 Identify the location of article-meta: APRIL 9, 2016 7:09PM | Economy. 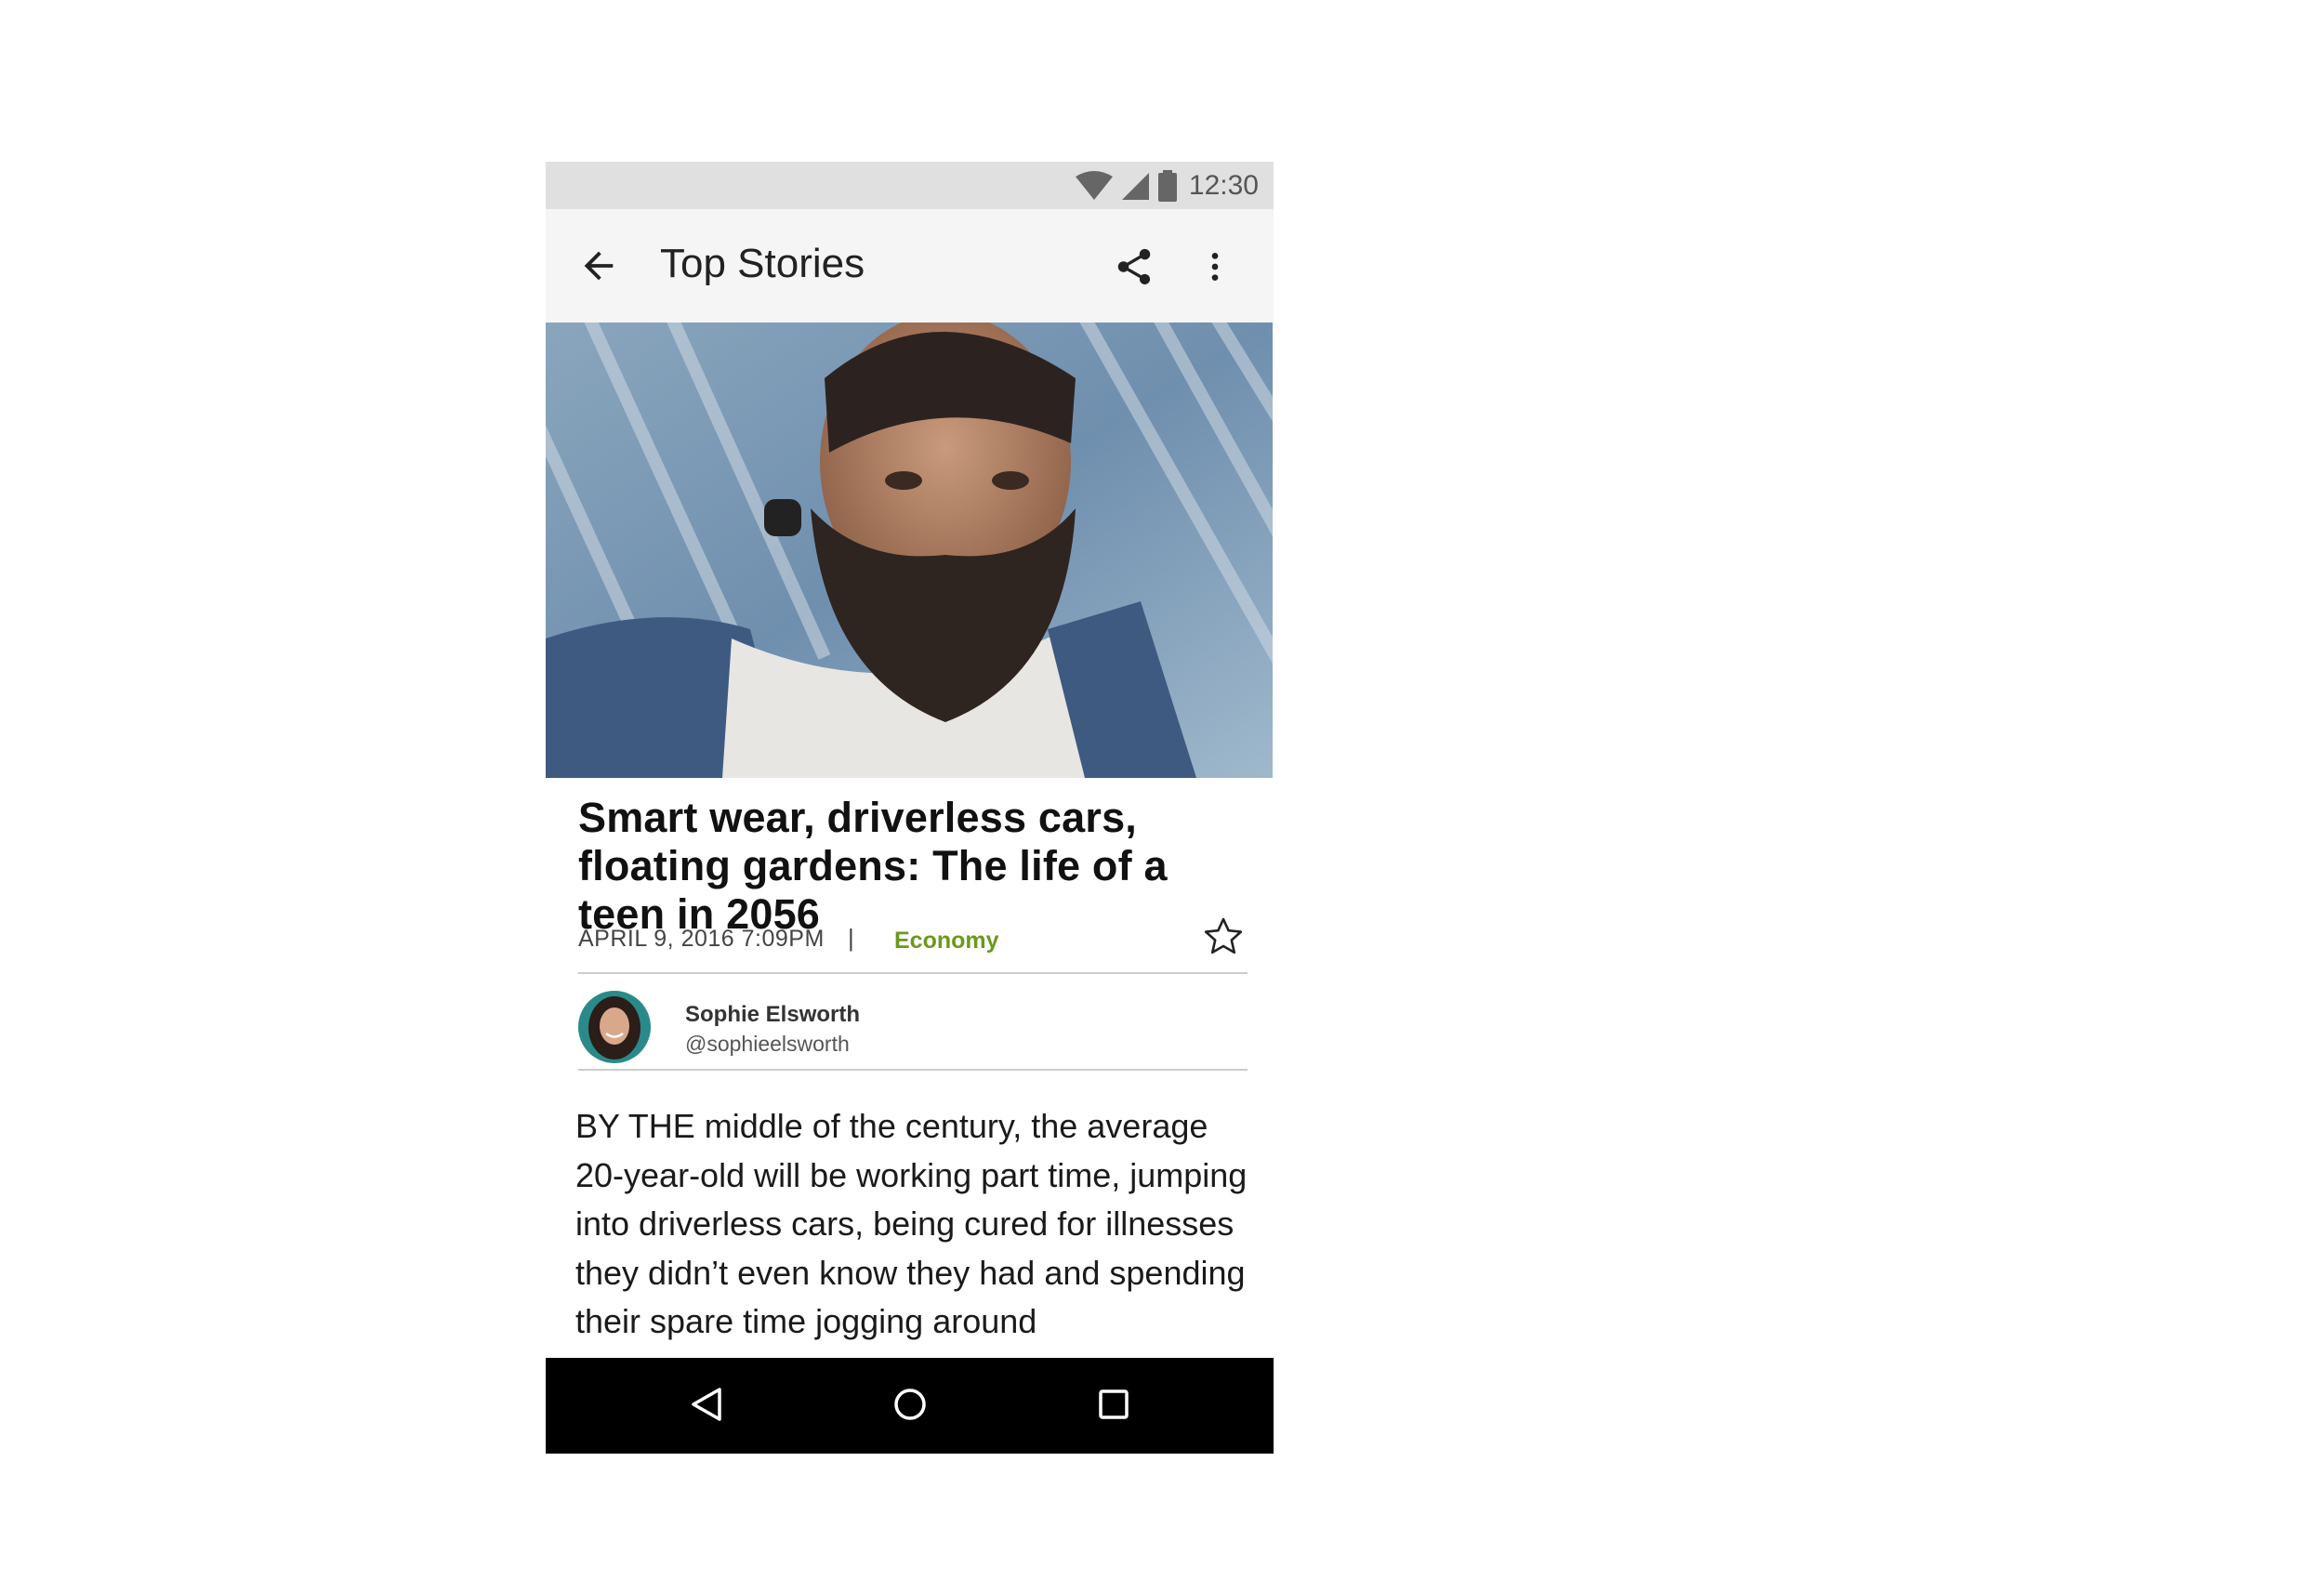
(913, 938).